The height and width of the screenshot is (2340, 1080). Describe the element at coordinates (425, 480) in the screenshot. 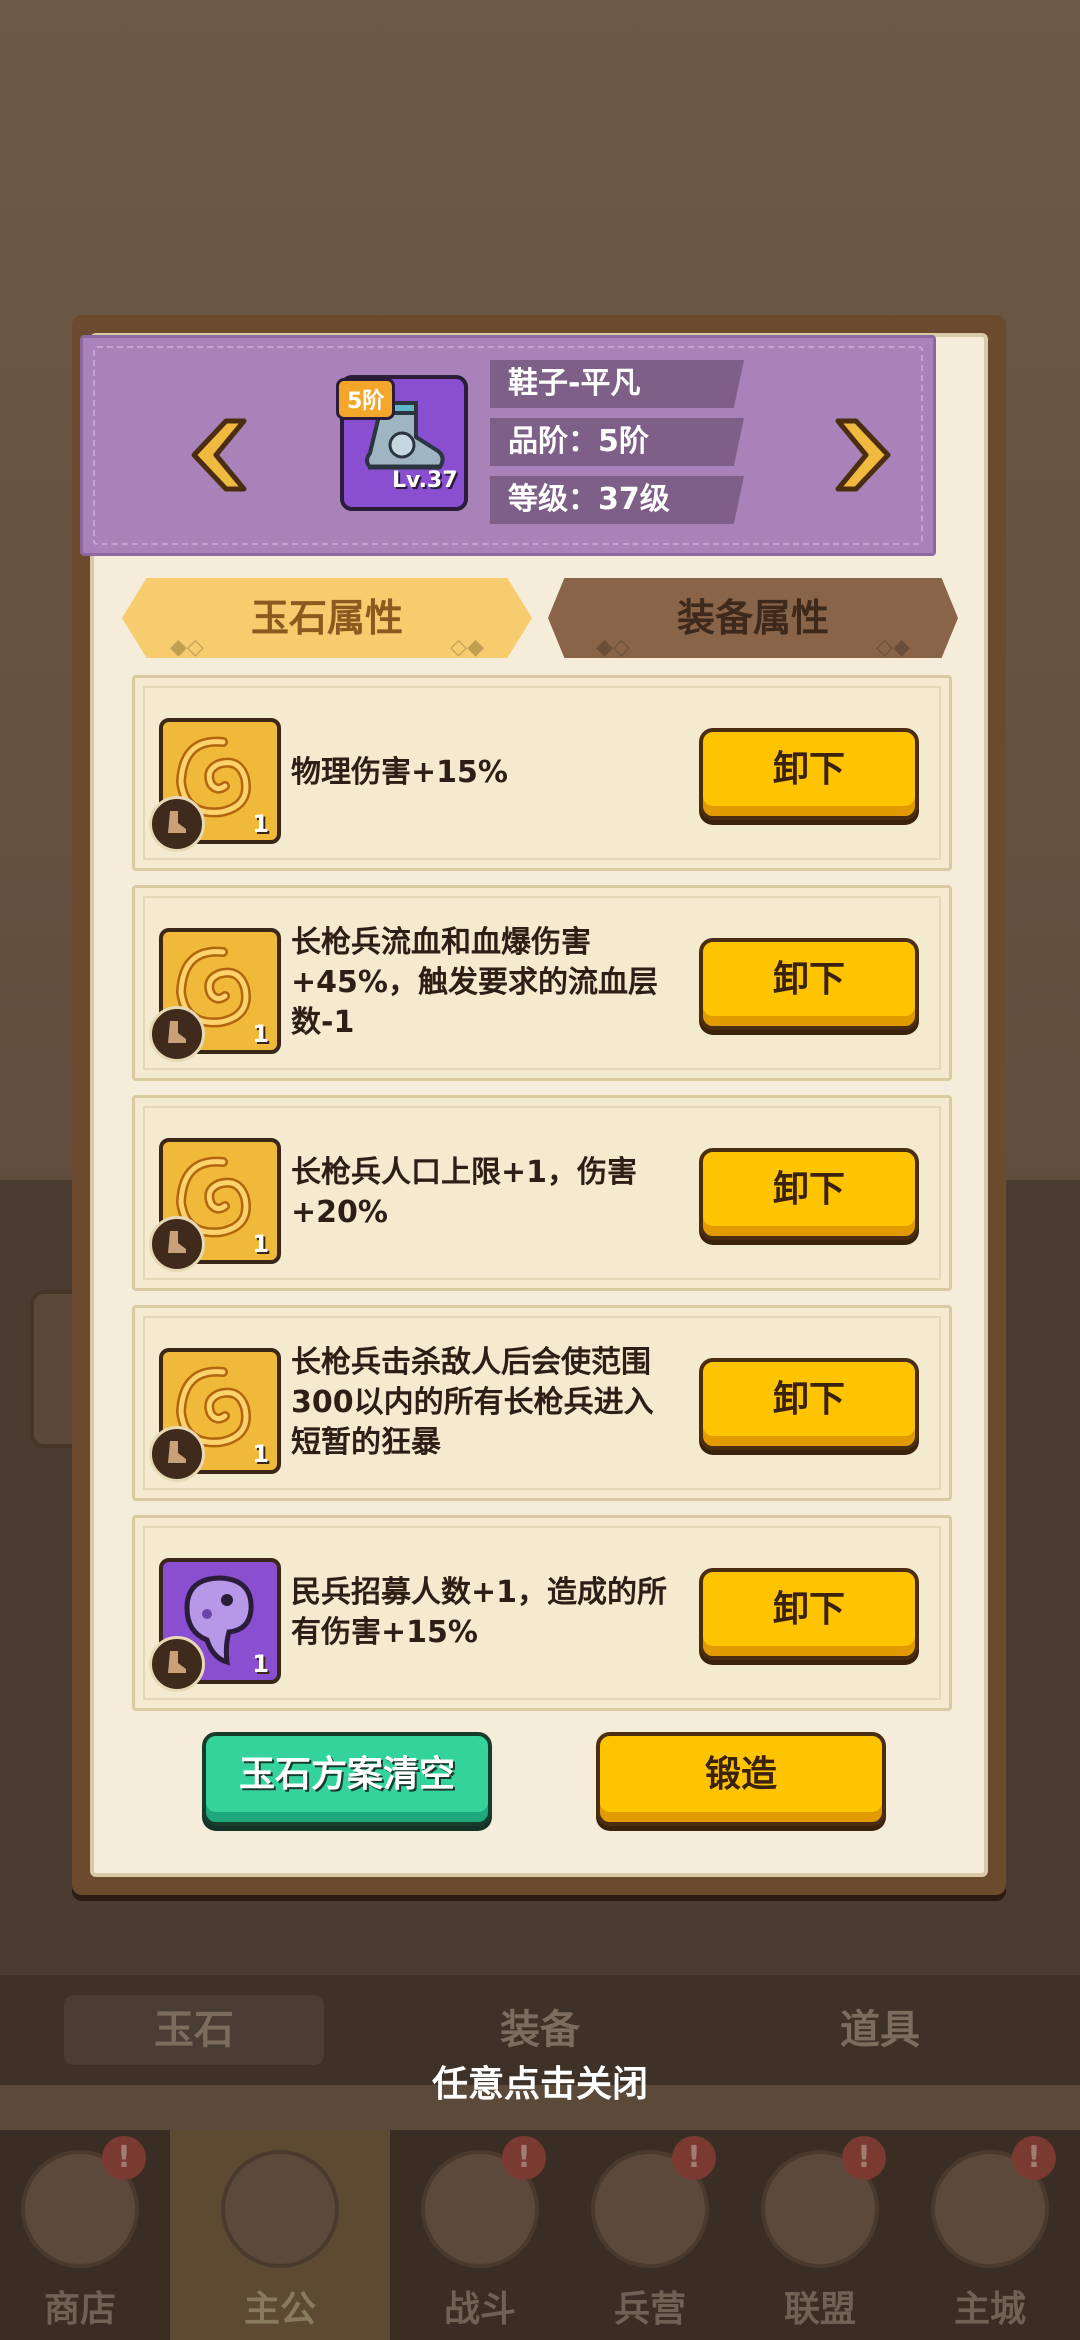

I see `equipment-level-badge: Lv.37` at that location.